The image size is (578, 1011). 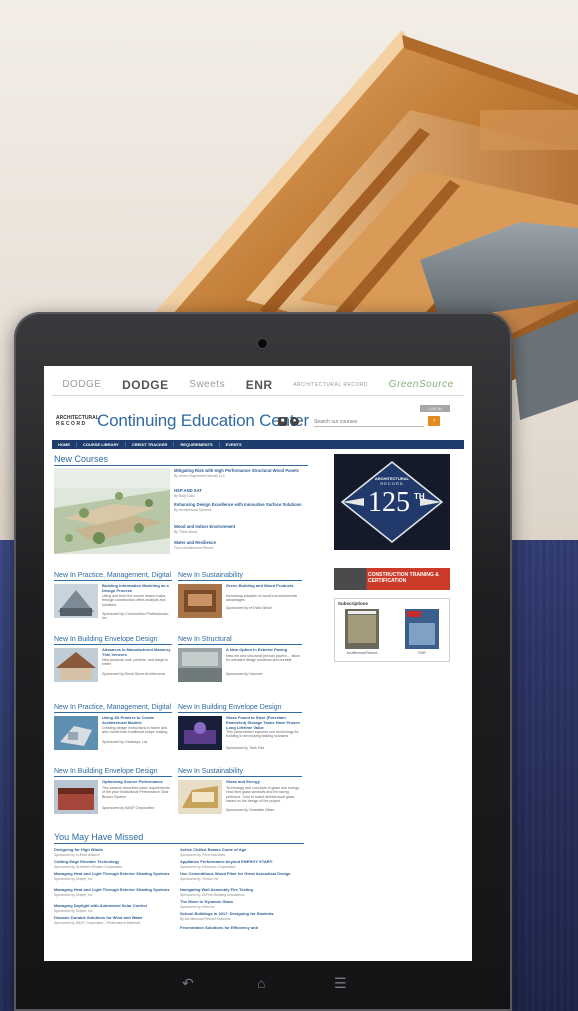 I want to click on missed-sponsor: Sponsored by Tectum Inc., so click(x=200, y=878).